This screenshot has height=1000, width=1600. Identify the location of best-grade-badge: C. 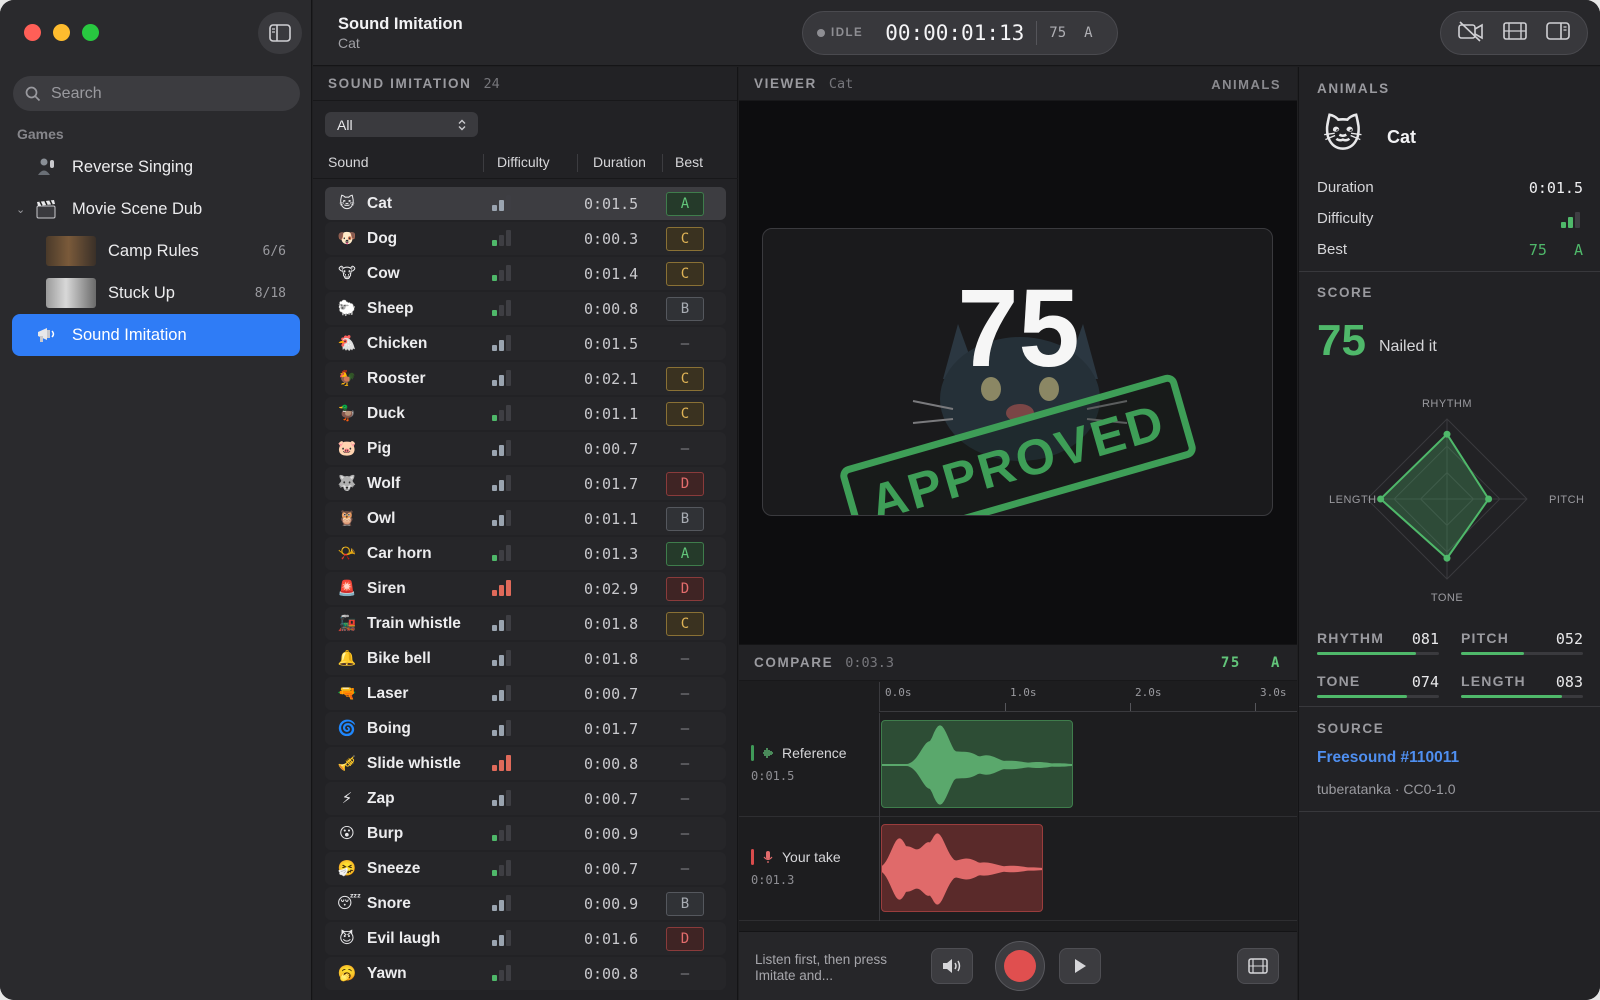
(685, 379).